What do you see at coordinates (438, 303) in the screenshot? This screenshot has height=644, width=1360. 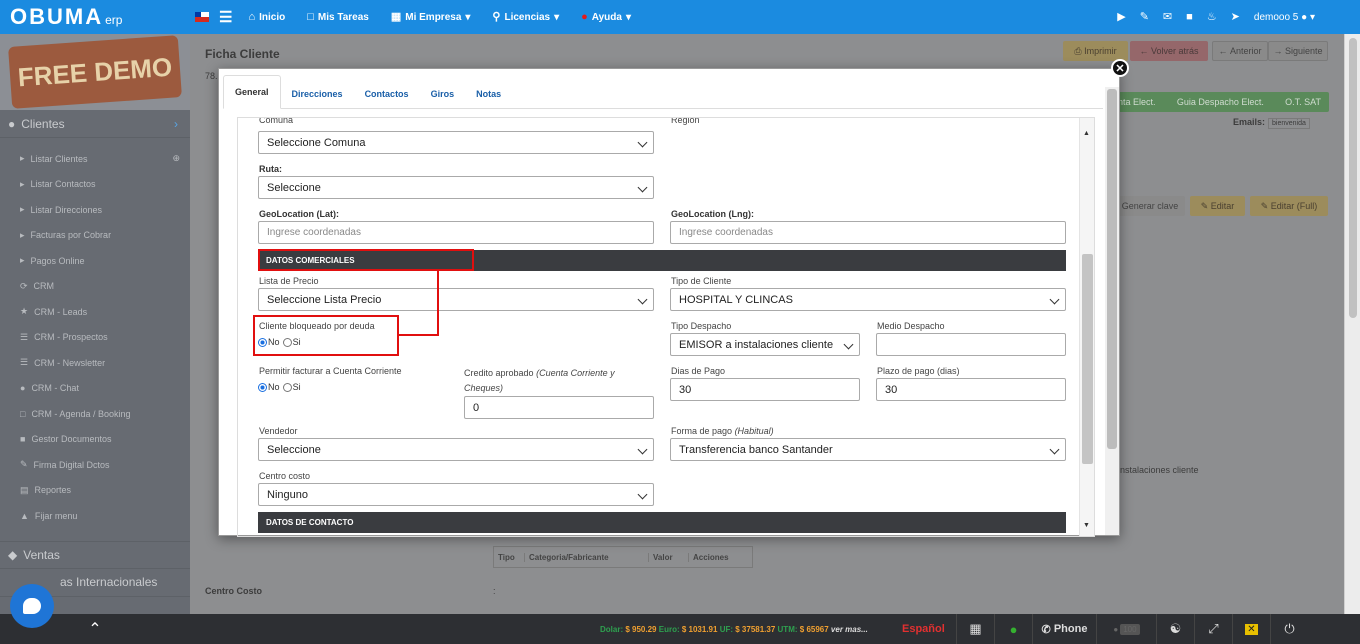 I see `highlight-connector-vertical` at bounding box center [438, 303].